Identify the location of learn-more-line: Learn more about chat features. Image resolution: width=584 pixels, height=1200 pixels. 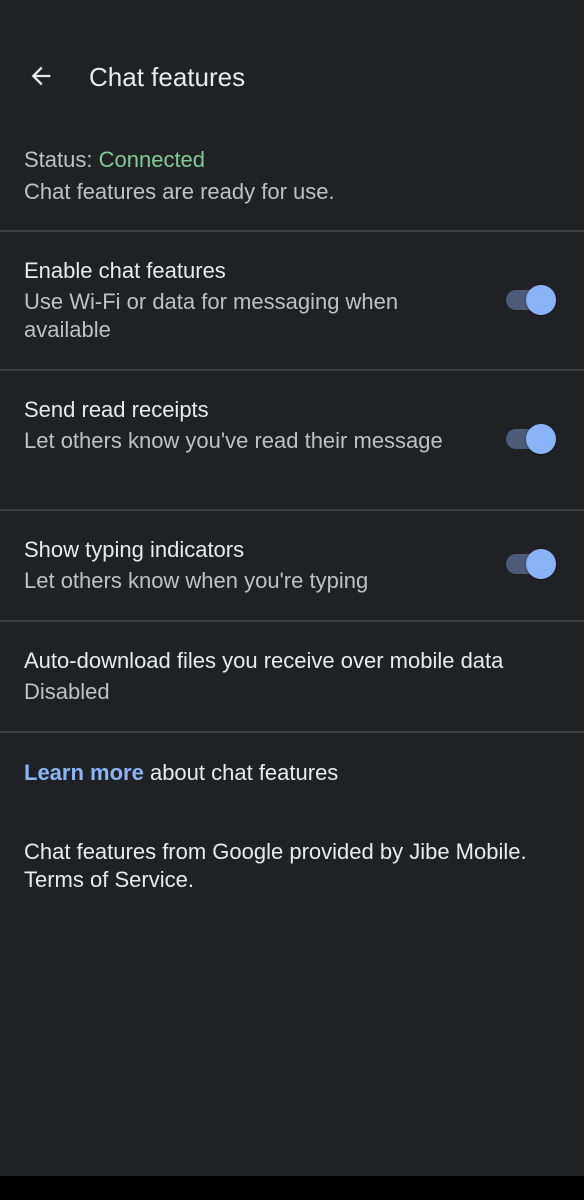
(181, 773).